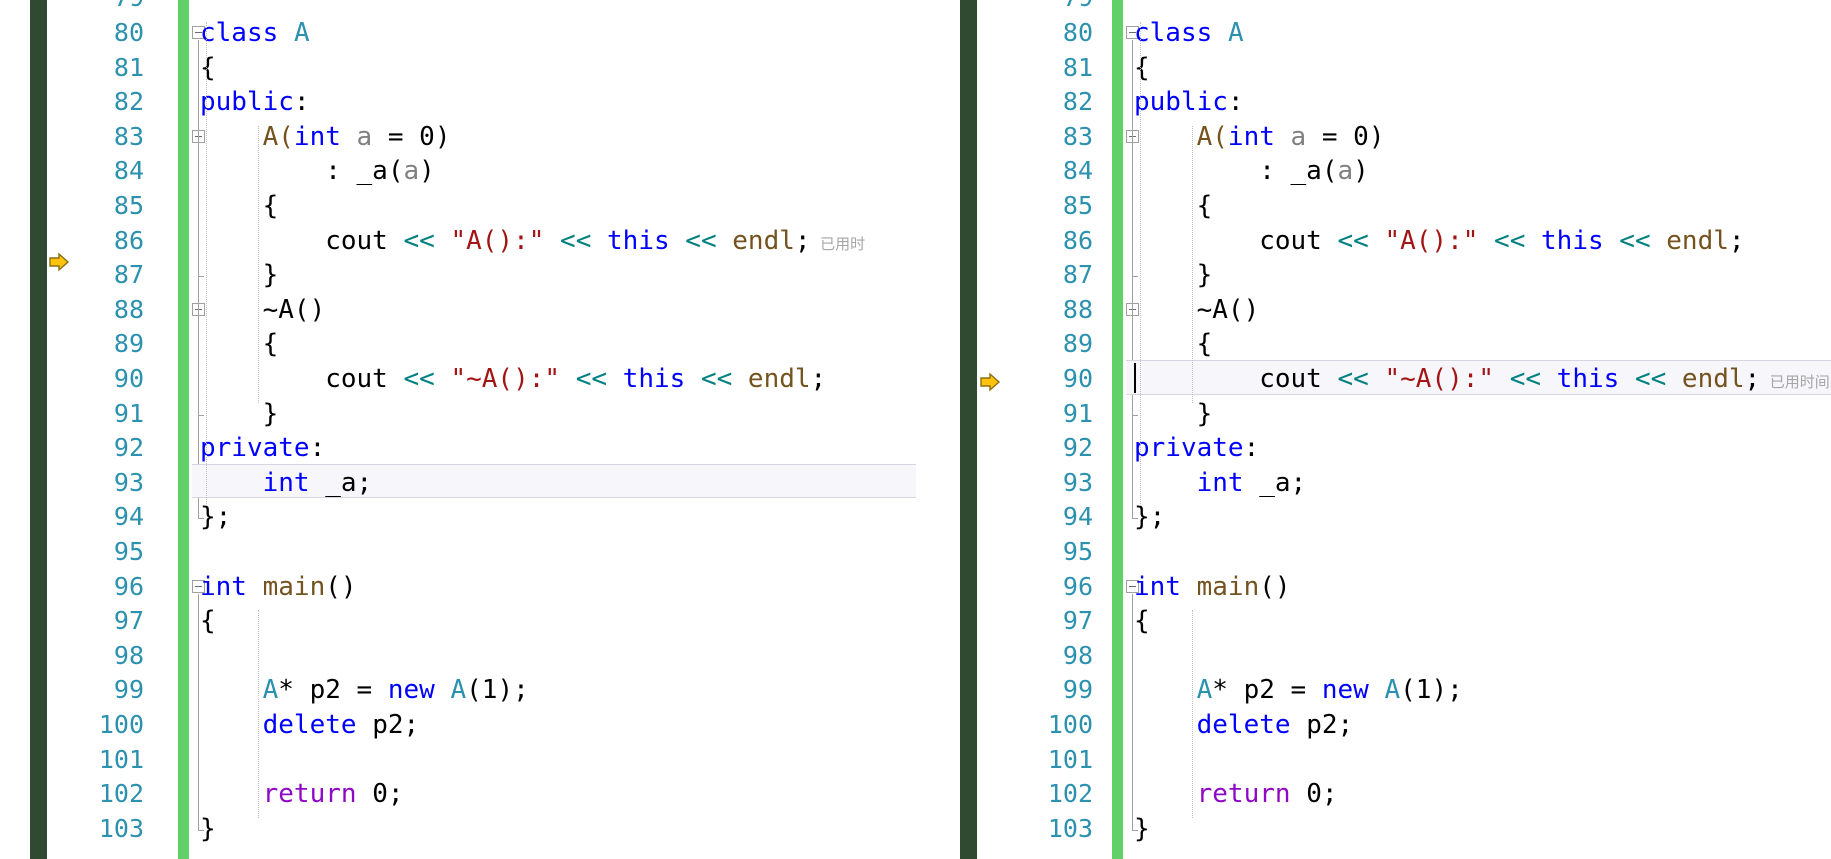  What do you see at coordinates (1482, 241) in the screenshot?
I see `code-line: cout << "A():" << this << endl;` at bounding box center [1482, 241].